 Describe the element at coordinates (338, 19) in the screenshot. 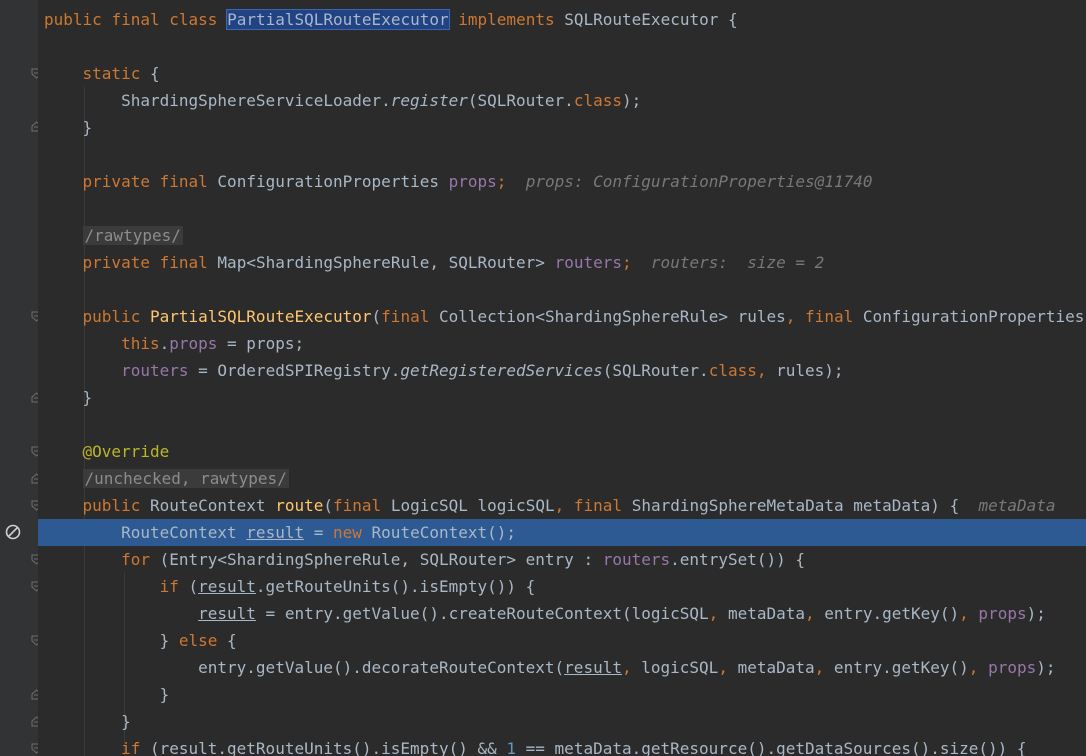

I see `class-name-selected: PartialSQLRouteExecutor` at that location.